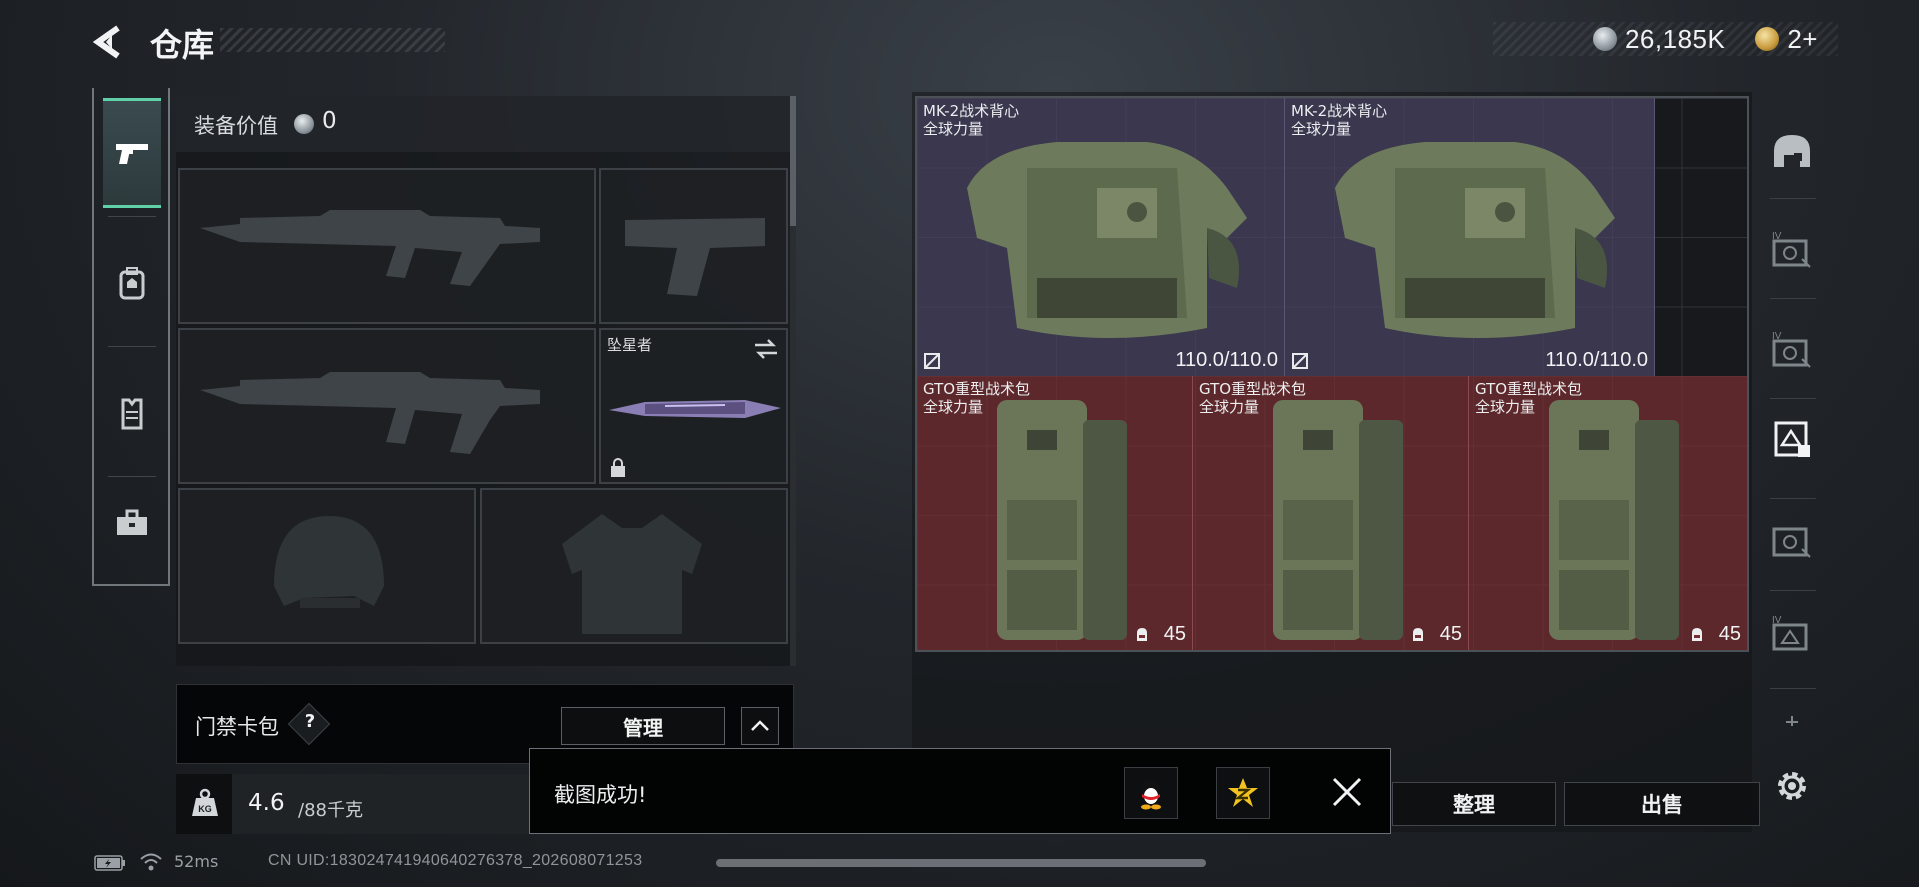 The height and width of the screenshot is (887, 1919). I want to click on share-qq-button, so click(1151, 793).